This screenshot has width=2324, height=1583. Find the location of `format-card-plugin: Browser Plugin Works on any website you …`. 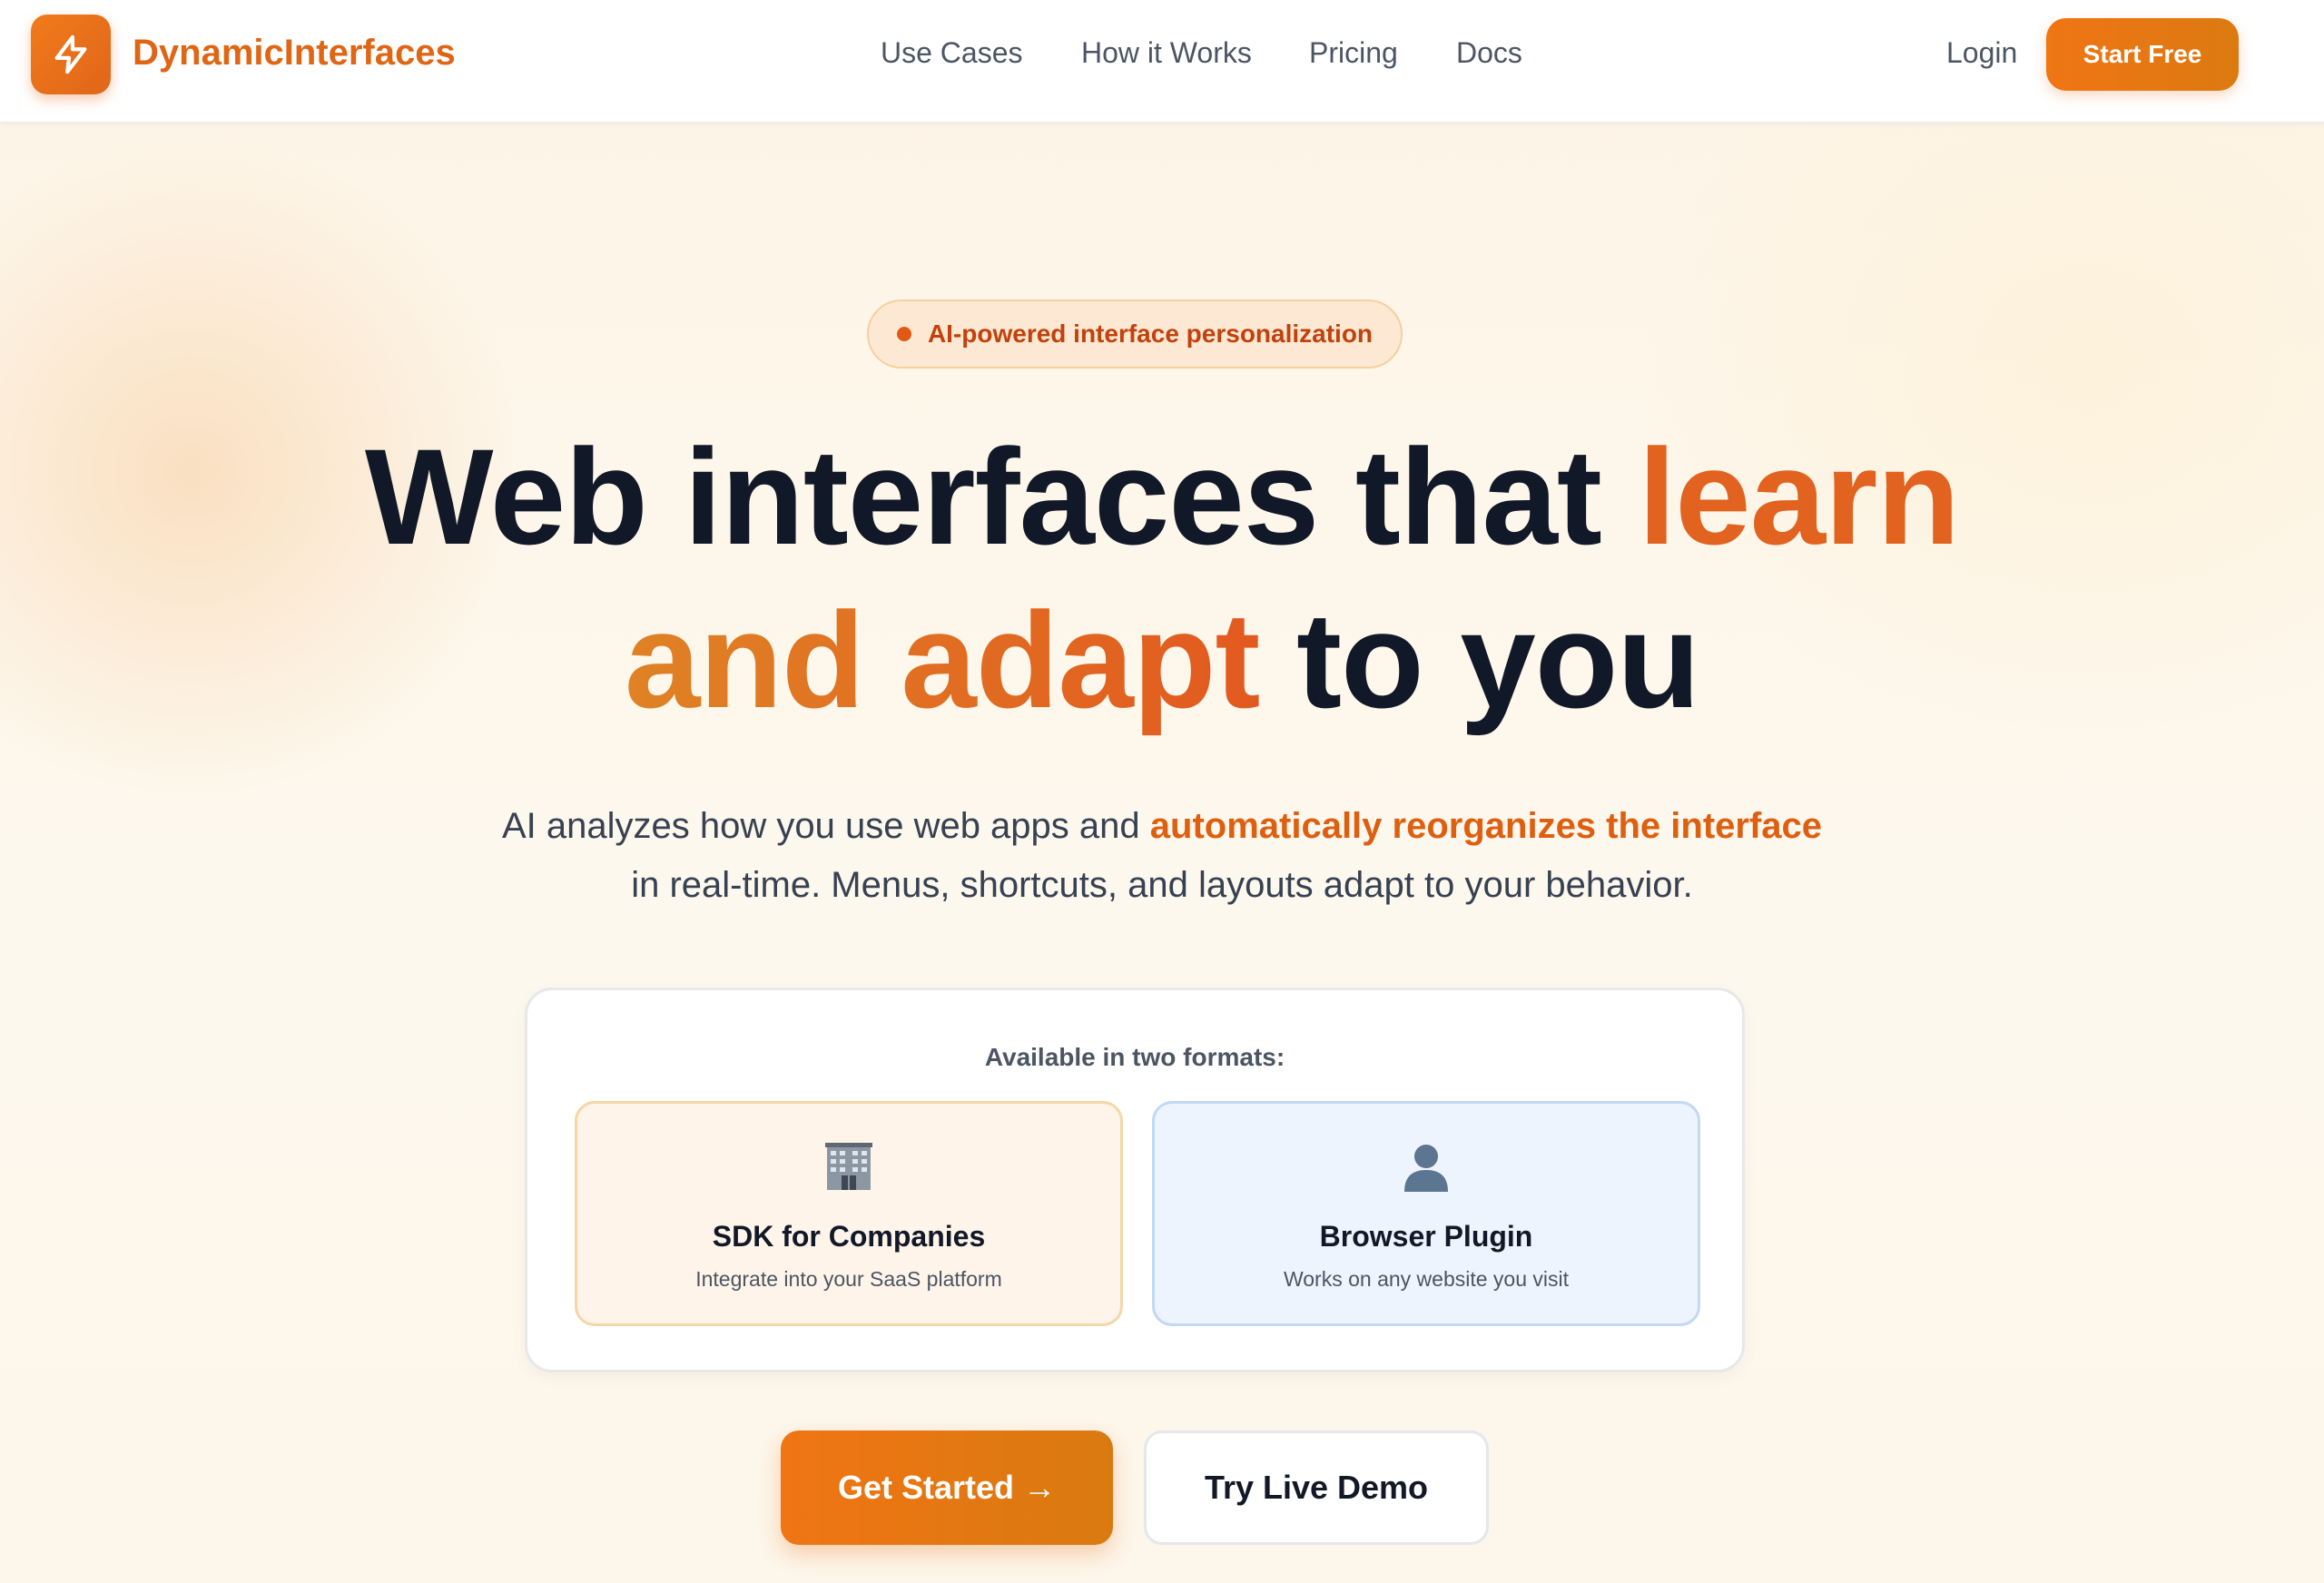

format-card-plugin: Browser Plugin Works on any website you … is located at coordinates (1426, 1213).